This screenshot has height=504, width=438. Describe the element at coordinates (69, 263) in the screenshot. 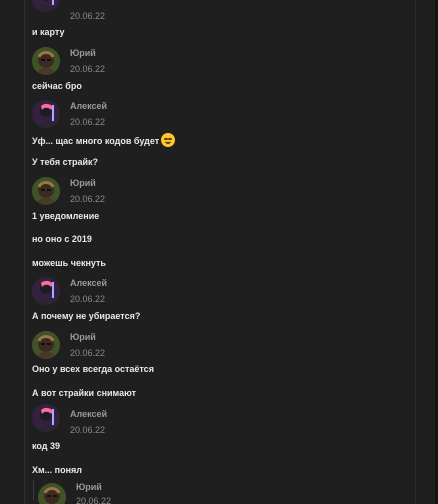

I see `message-text: можешь чекнуть` at that location.